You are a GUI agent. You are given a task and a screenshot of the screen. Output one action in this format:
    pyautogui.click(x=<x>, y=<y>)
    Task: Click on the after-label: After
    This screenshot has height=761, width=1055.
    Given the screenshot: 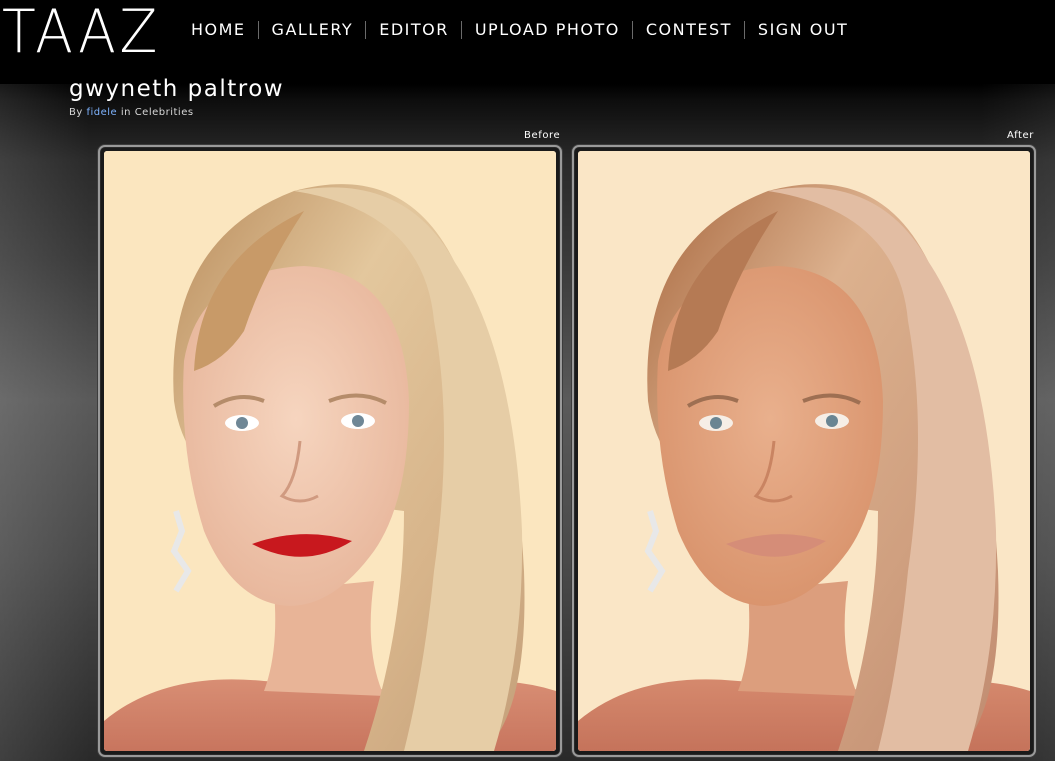 What is the action you would take?
    pyautogui.click(x=1021, y=135)
    